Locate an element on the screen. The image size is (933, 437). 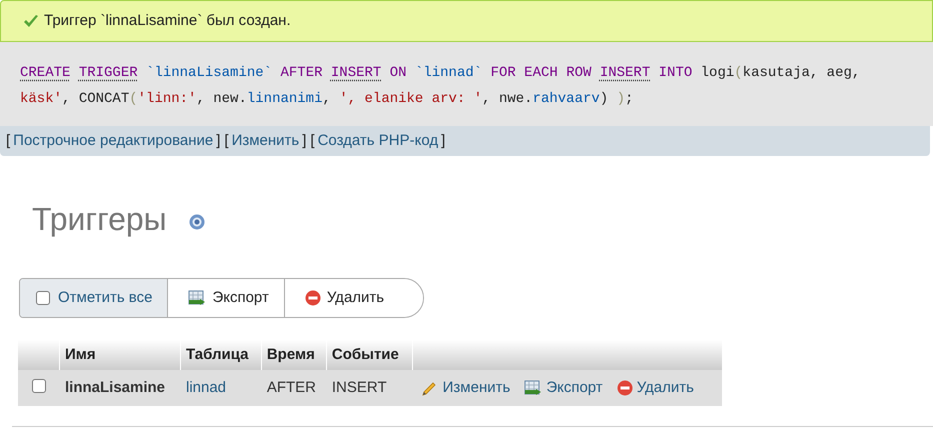
edit-link: Изменить is located at coordinates (465, 388).